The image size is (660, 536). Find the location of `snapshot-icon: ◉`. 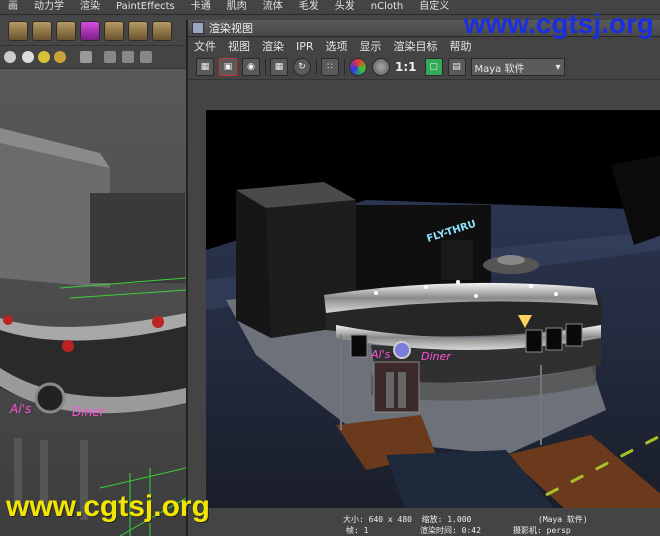

snapshot-icon: ◉ is located at coordinates (251, 67).